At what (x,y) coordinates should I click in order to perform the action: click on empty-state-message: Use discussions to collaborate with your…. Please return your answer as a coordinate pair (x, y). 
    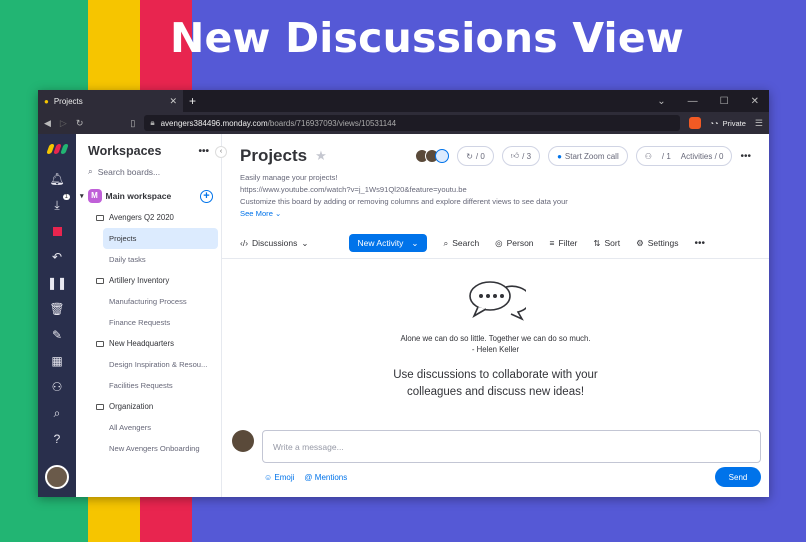
    Looking at the image, I should click on (495, 384).